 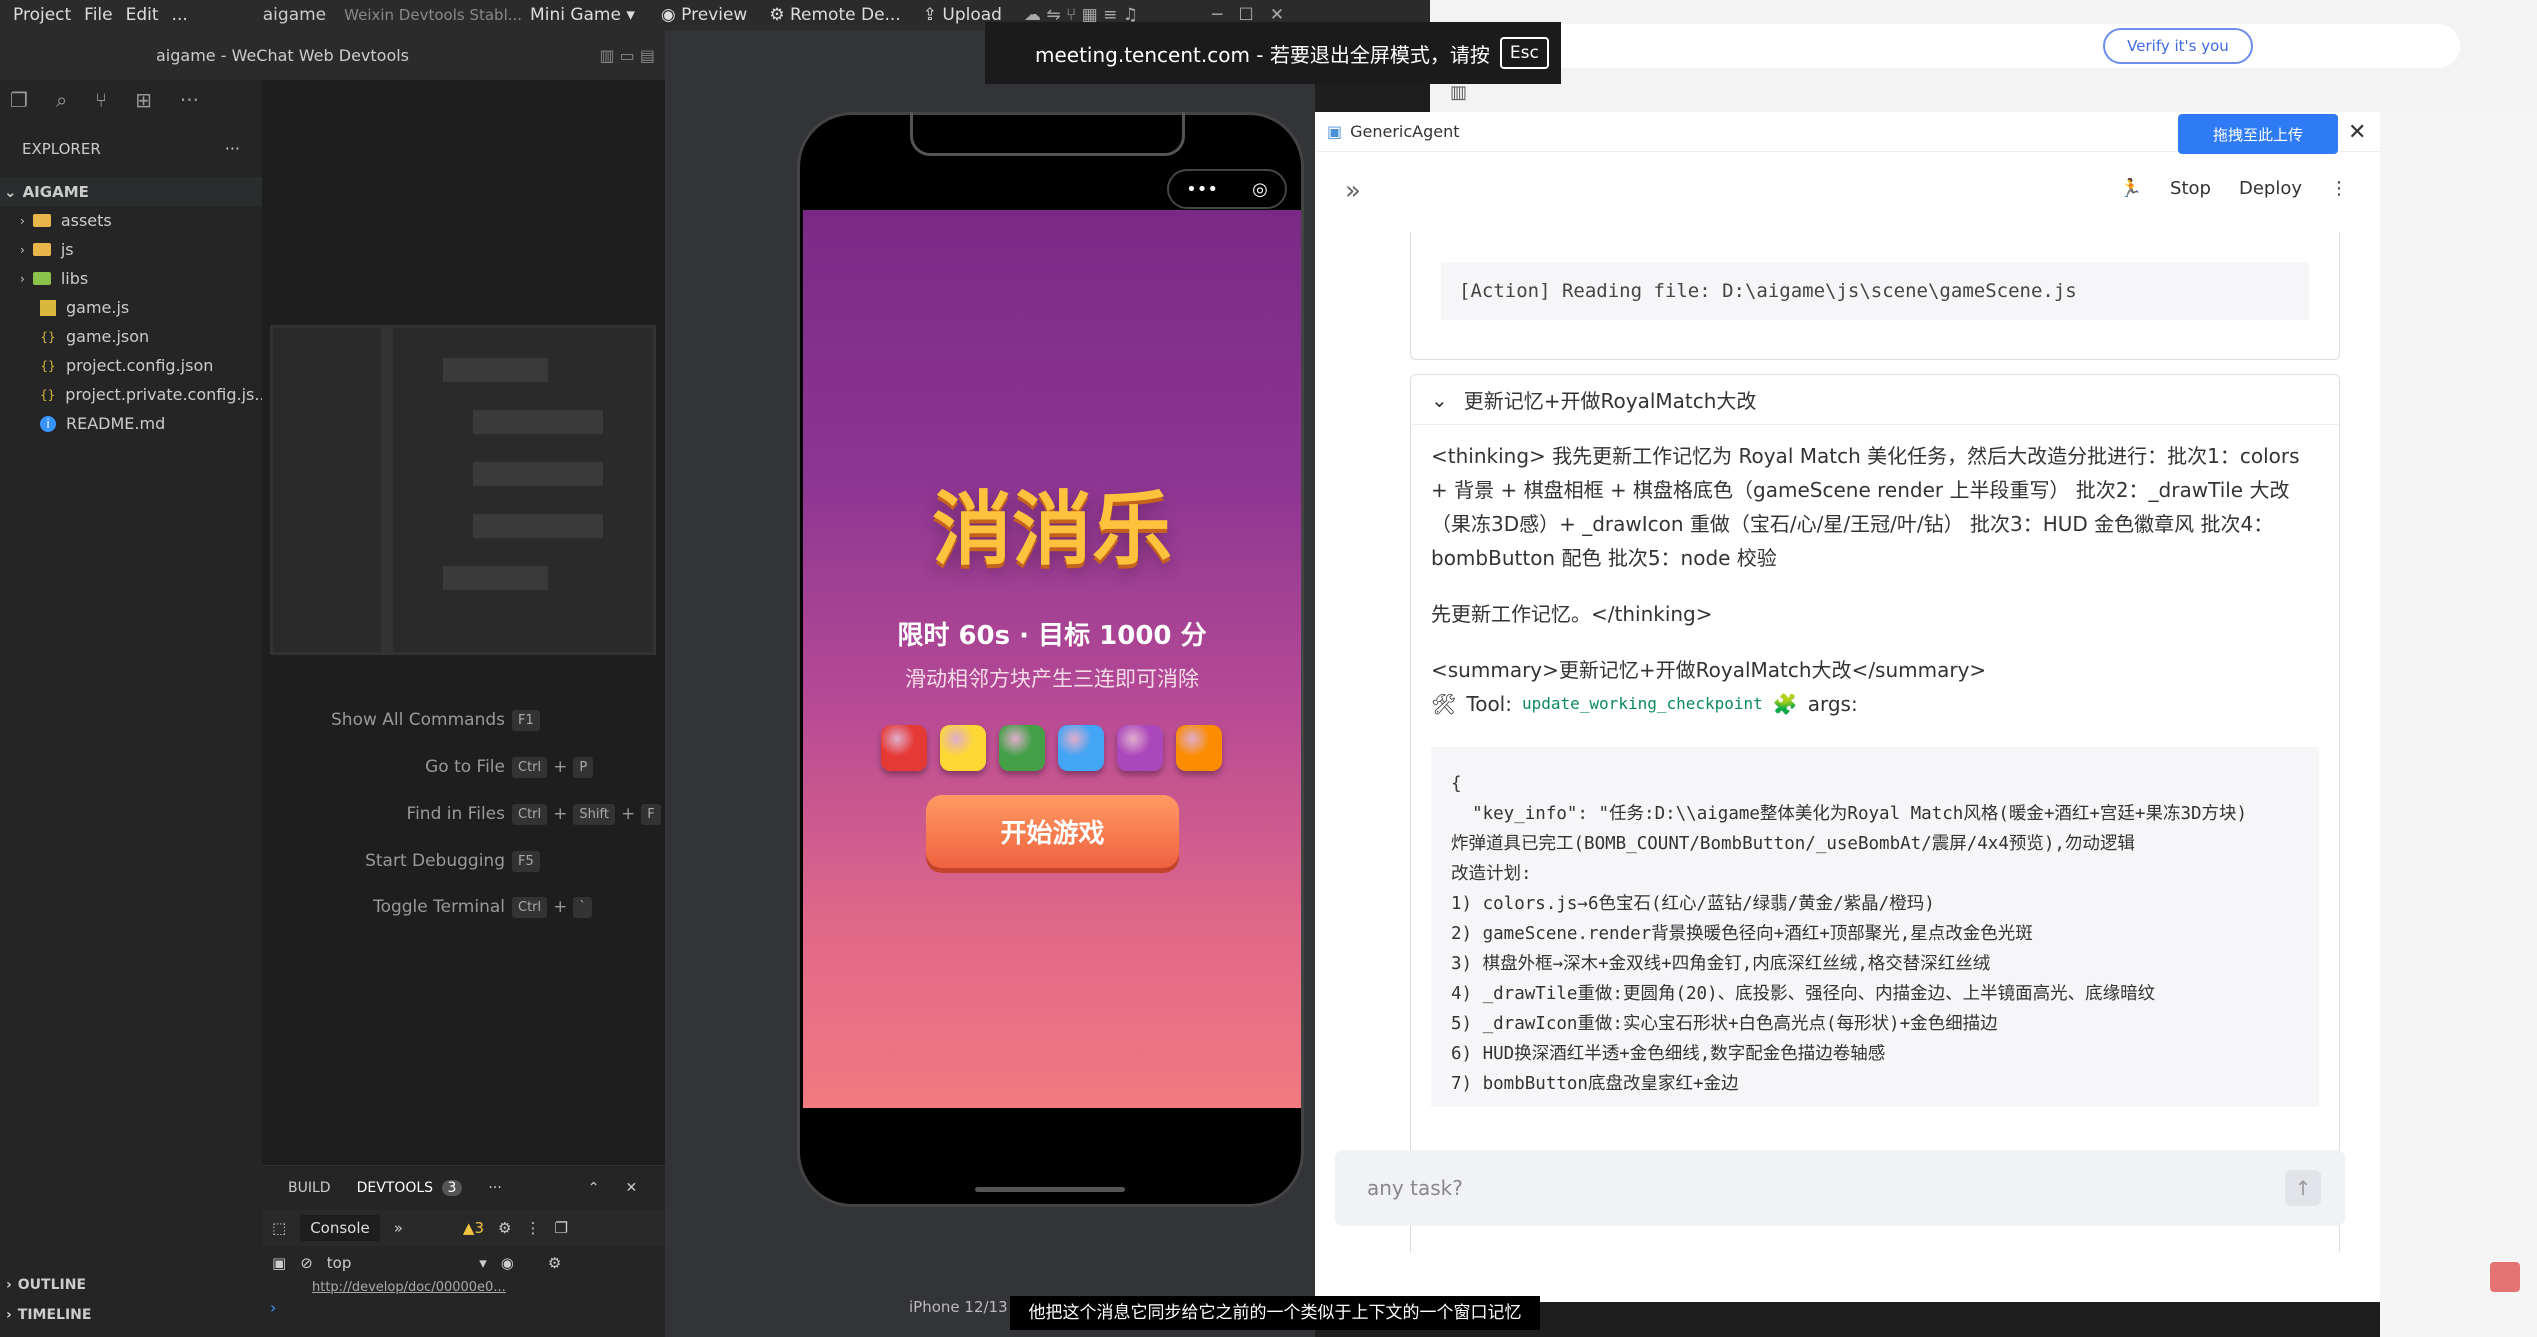 I want to click on menu-file: File, so click(x=98, y=15).